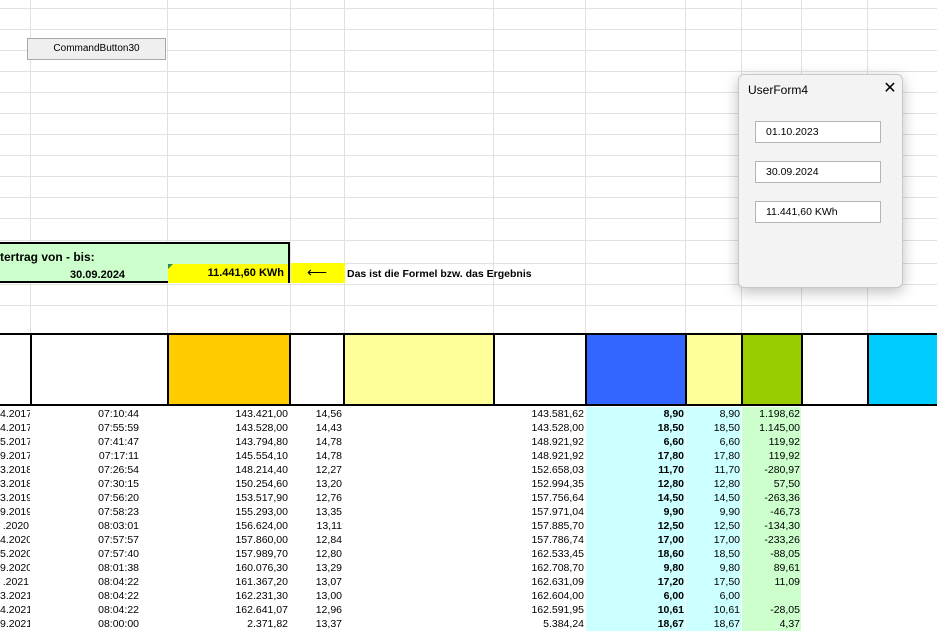  Describe the element at coordinates (714, 369) in the screenshot. I see `header-cell-light-yellow` at that location.